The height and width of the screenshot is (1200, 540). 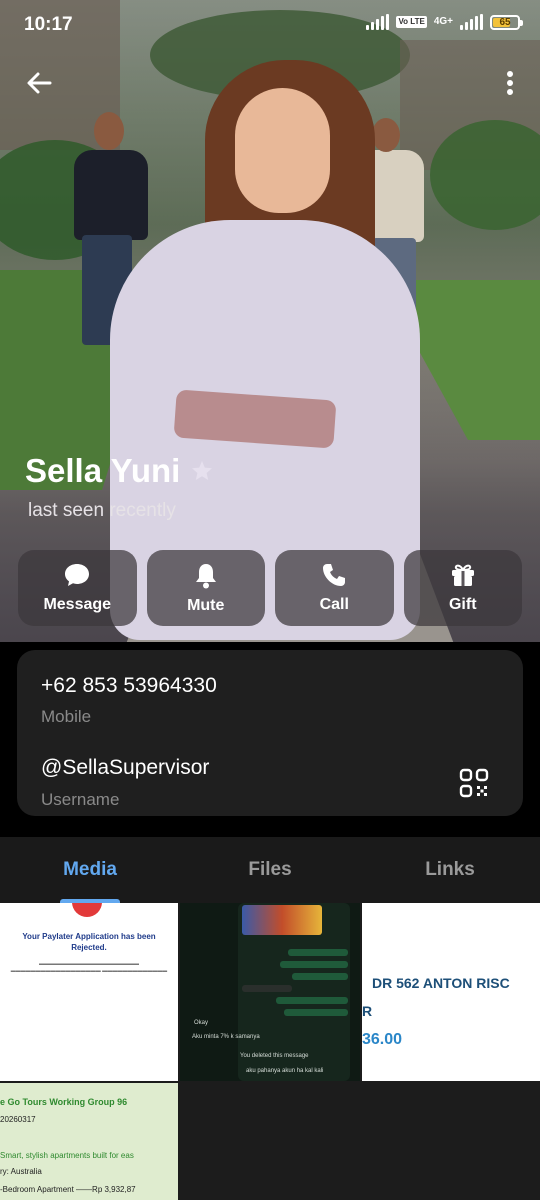 I want to click on tab-files: Files, so click(x=270, y=870).